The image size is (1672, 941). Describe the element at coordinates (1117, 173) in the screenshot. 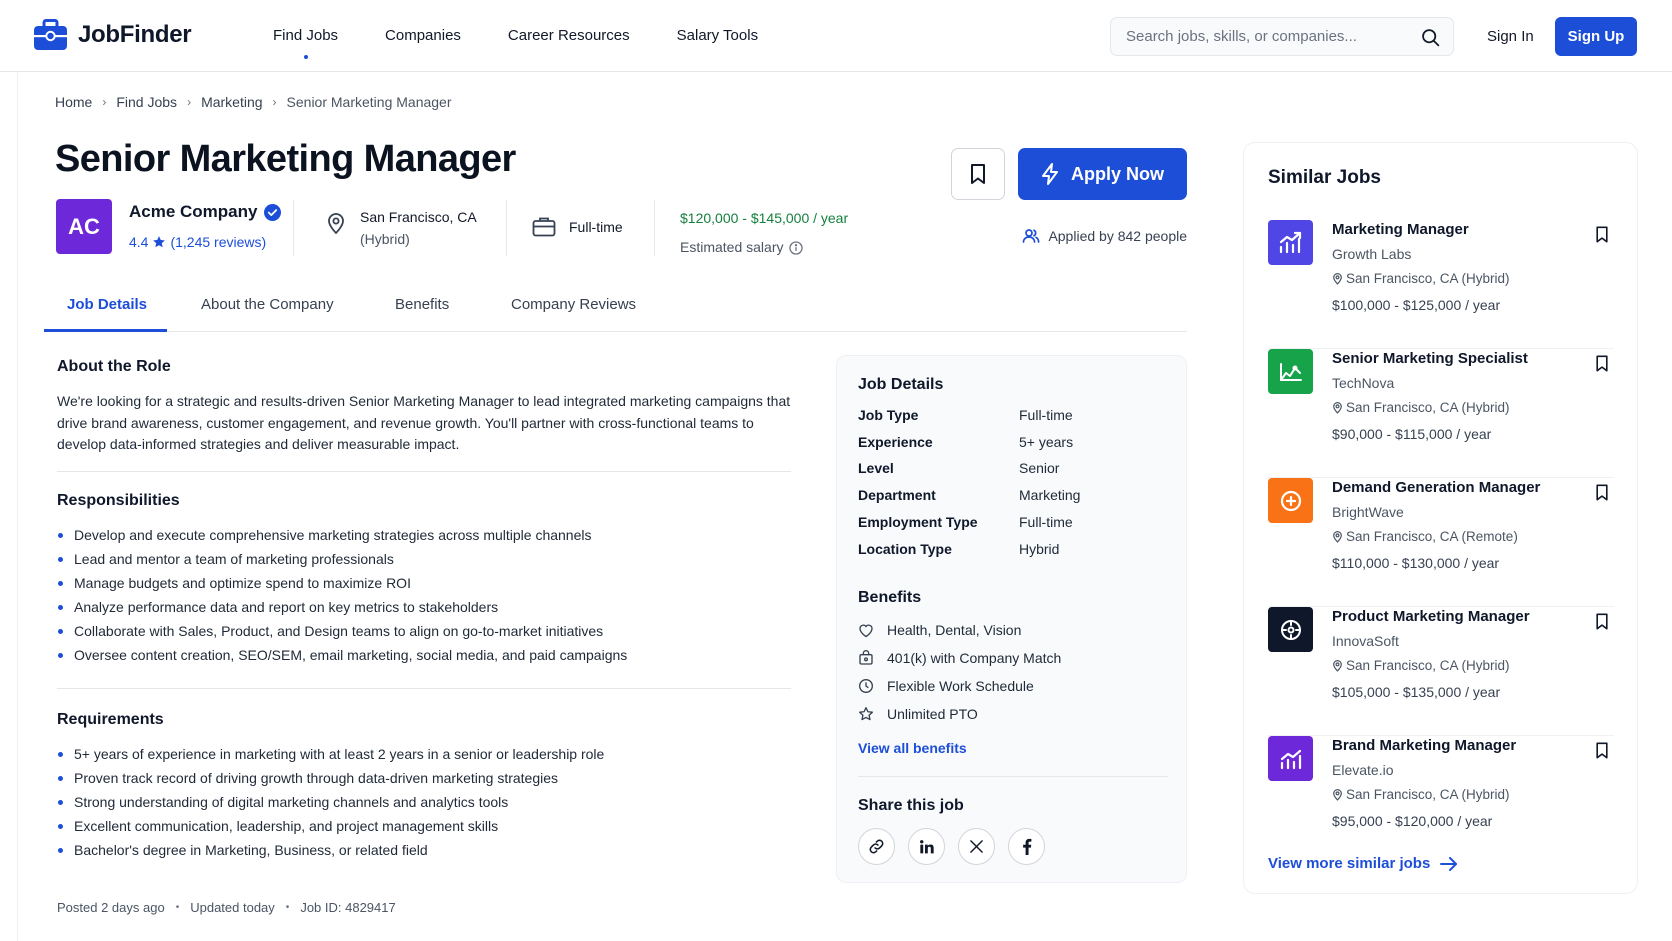

I see `apply-now-label: Apply Now` at that location.